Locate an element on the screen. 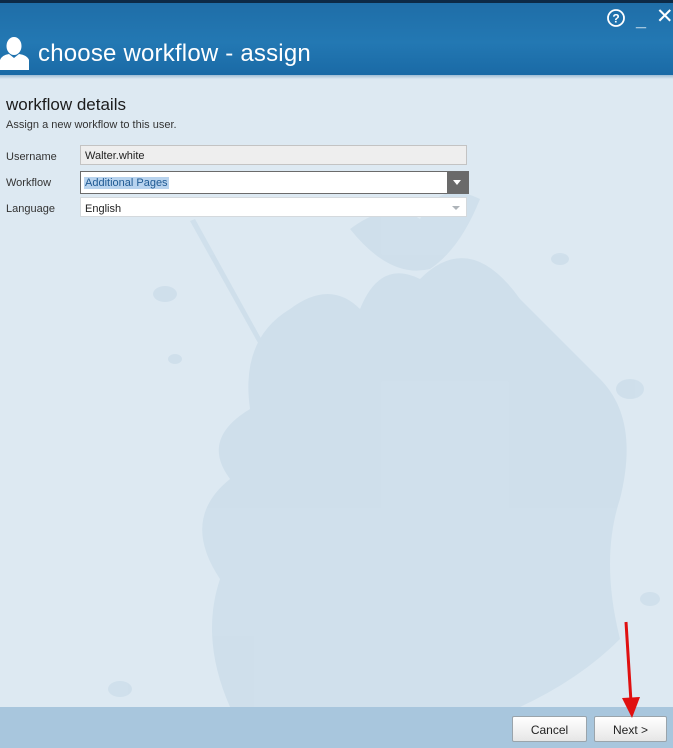 The image size is (673, 748). minimize-icon: _ is located at coordinates (641, 20).